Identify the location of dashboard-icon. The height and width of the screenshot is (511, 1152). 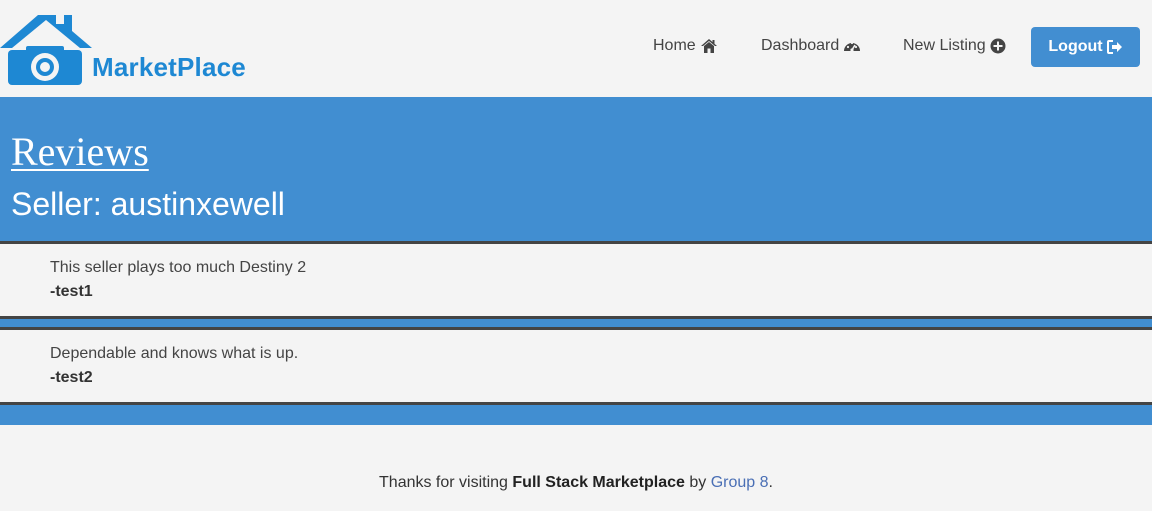
(852, 46).